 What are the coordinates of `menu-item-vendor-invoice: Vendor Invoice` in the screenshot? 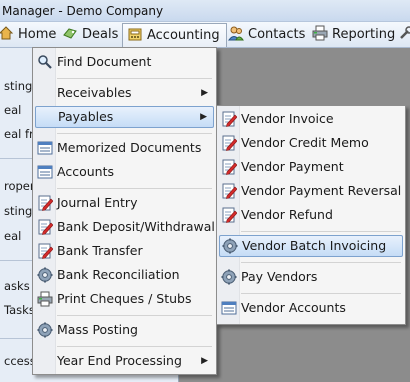 It's located at (311, 119).